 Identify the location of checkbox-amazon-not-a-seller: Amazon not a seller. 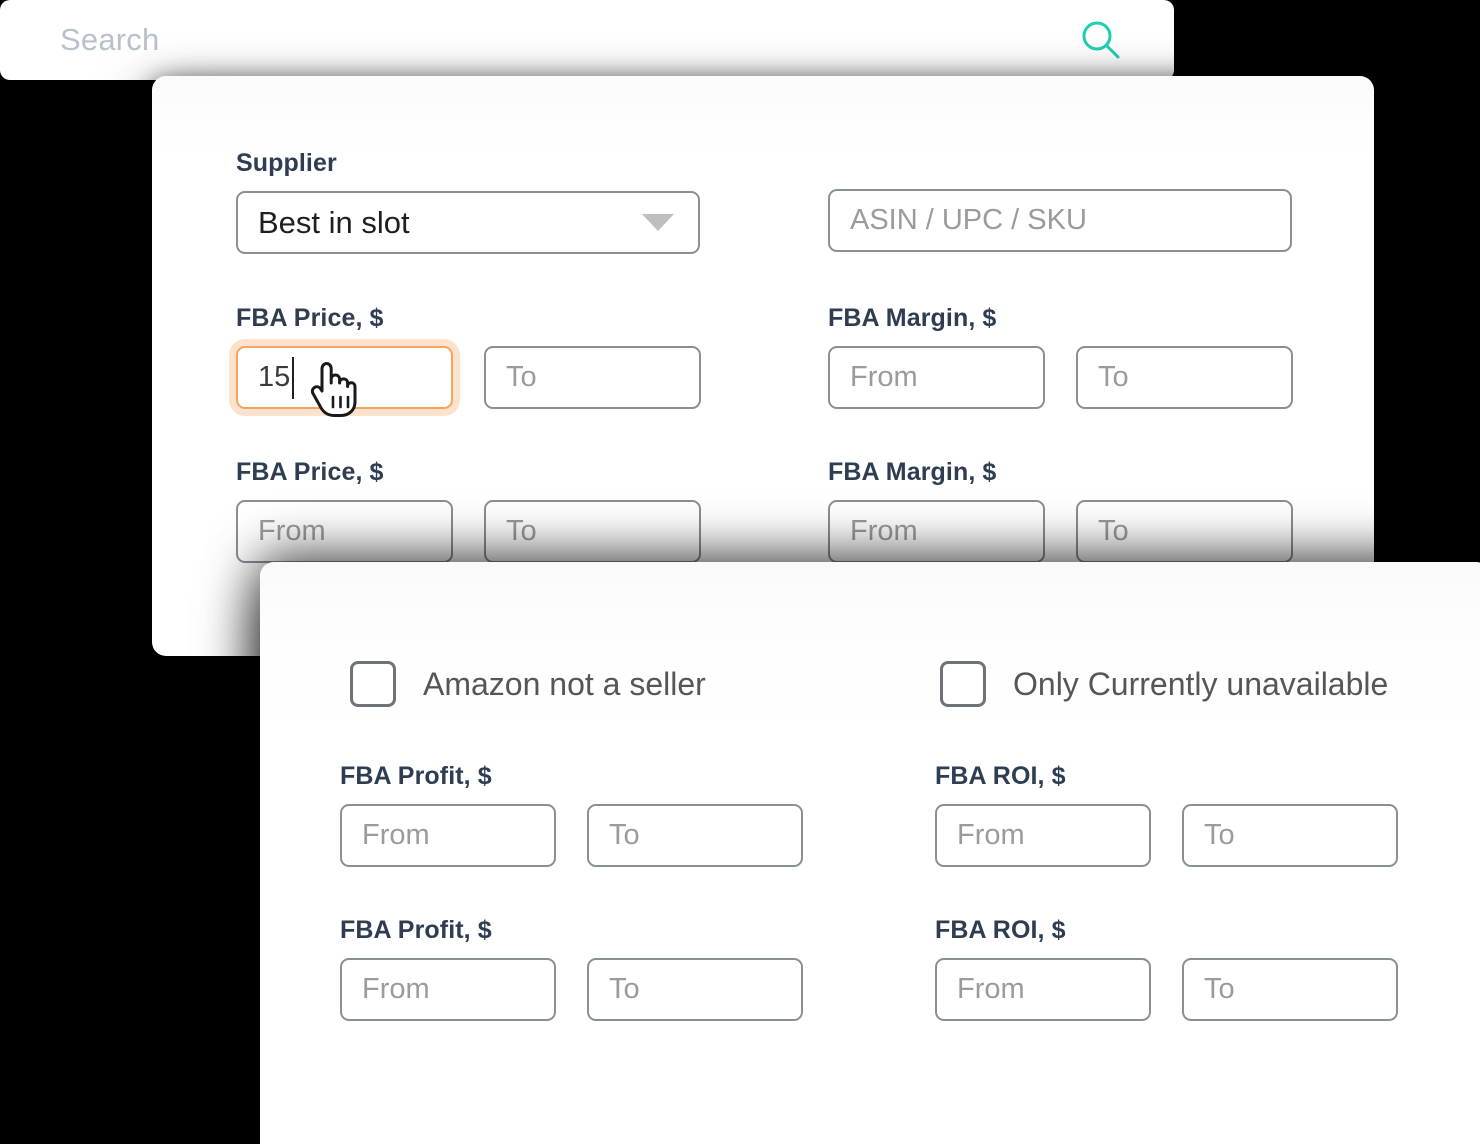
(645, 684).